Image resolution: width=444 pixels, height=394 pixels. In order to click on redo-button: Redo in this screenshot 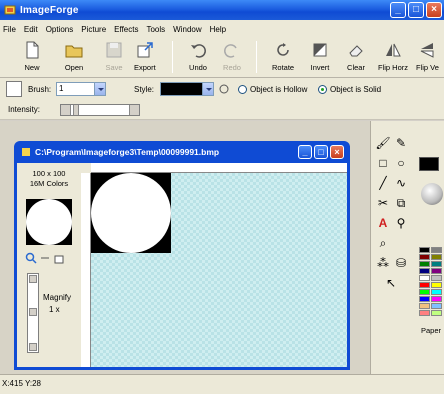, I will do `click(232, 56)`.